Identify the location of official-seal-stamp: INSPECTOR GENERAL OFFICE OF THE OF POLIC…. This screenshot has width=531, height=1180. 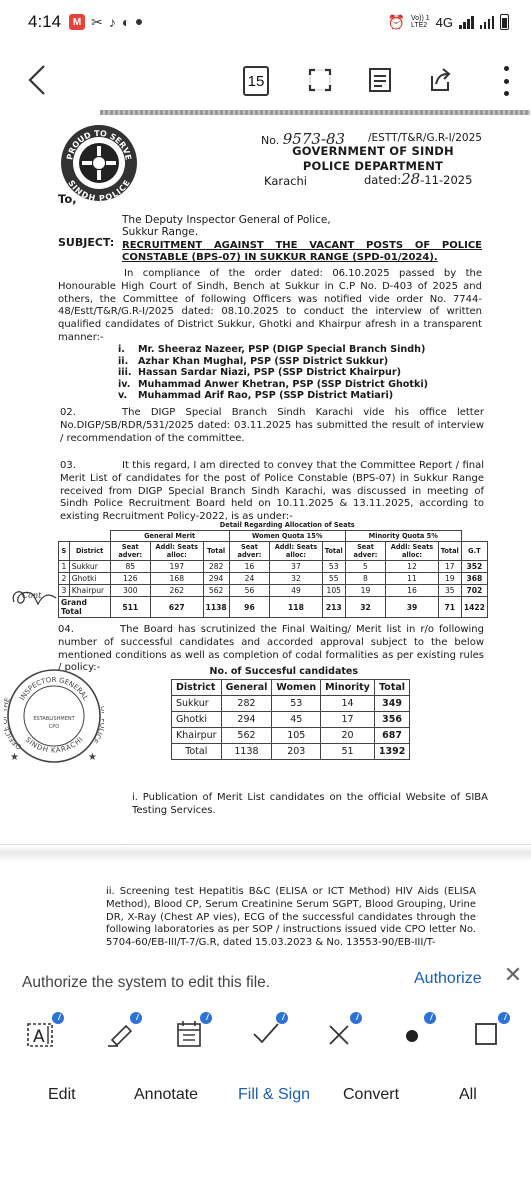
(54, 716).